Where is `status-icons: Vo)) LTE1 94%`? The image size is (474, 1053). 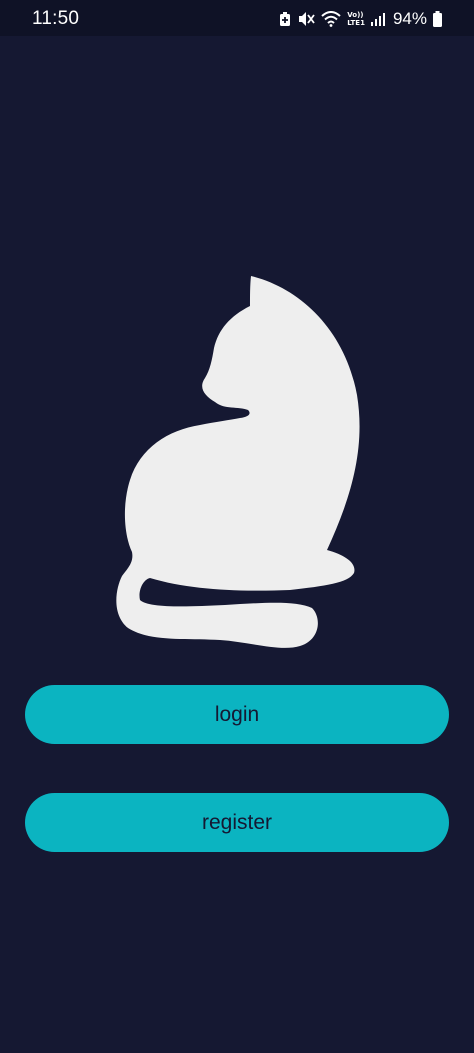 status-icons: Vo)) LTE1 94% is located at coordinates (360, 19).